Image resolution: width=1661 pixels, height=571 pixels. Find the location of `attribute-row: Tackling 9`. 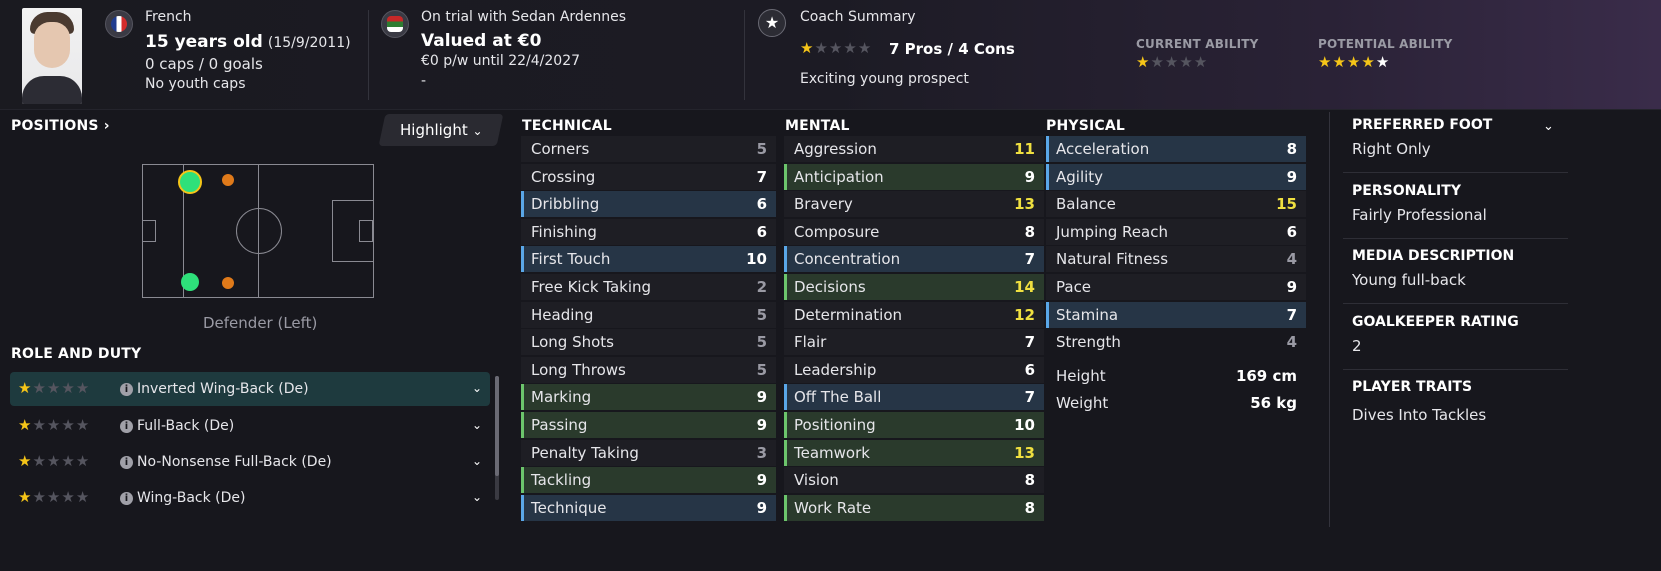

attribute-row: Tackling 9 is located at coordinates (648, 480).